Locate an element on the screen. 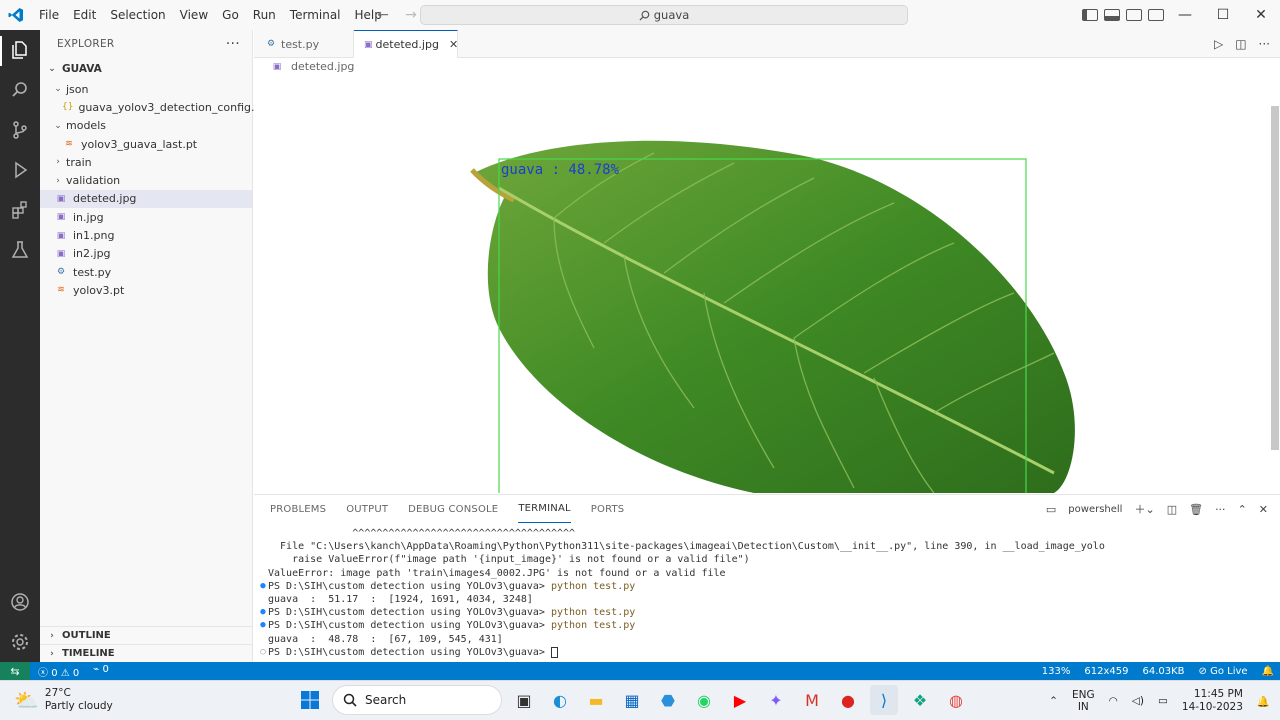 This screenshot has width=1280, height=720. run-debug-icon is located at coordinates (20, 170).